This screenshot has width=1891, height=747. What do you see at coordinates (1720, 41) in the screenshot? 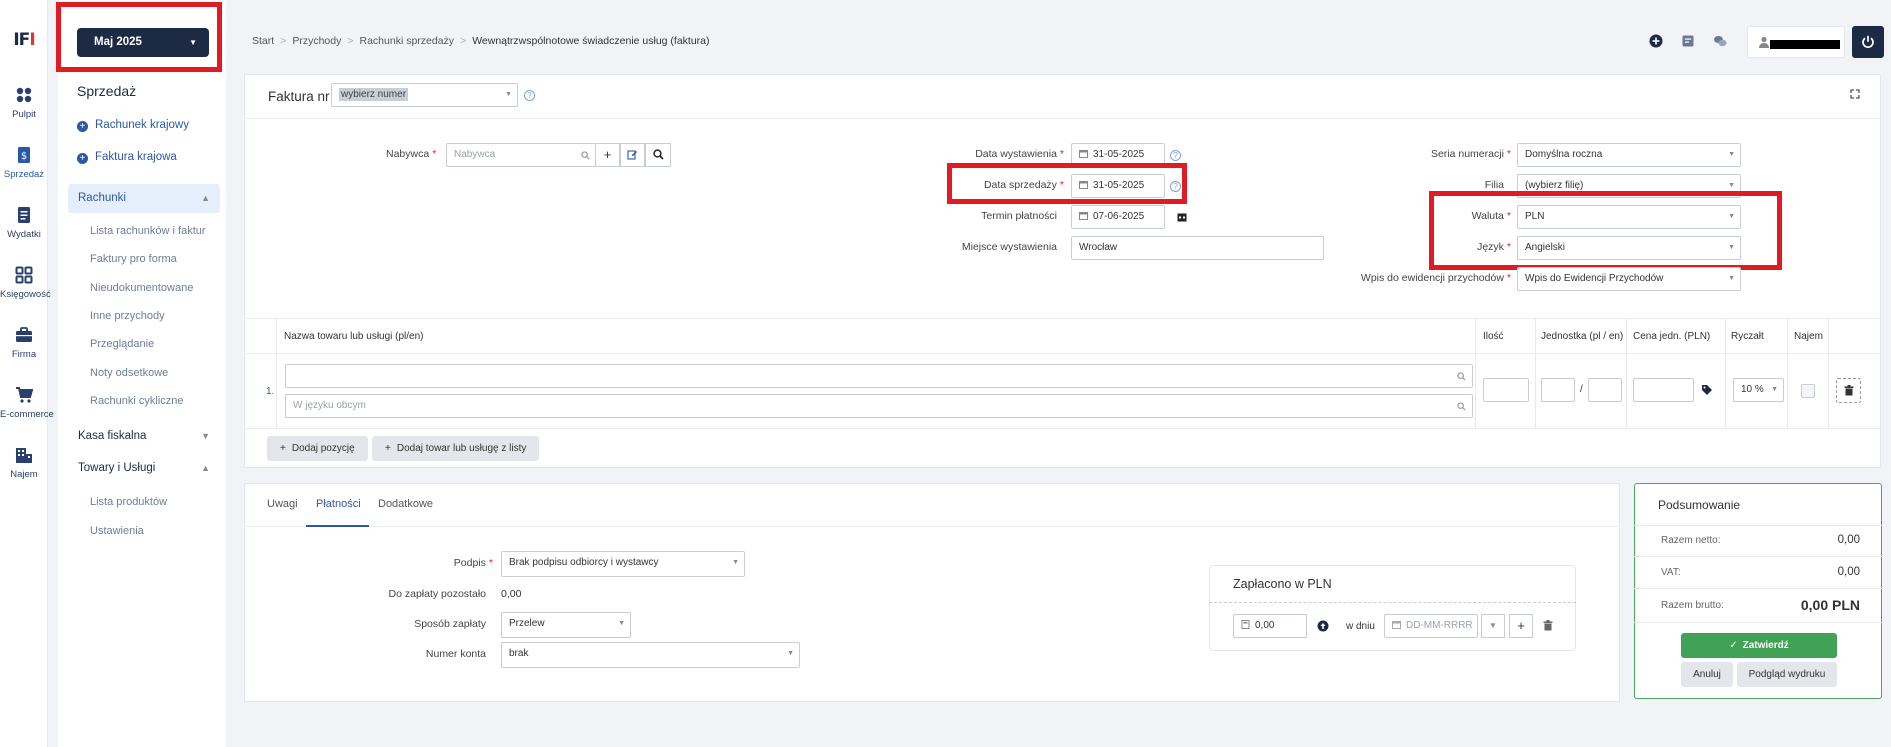
I see `chat-icon` at bounding box center [1720, 41].